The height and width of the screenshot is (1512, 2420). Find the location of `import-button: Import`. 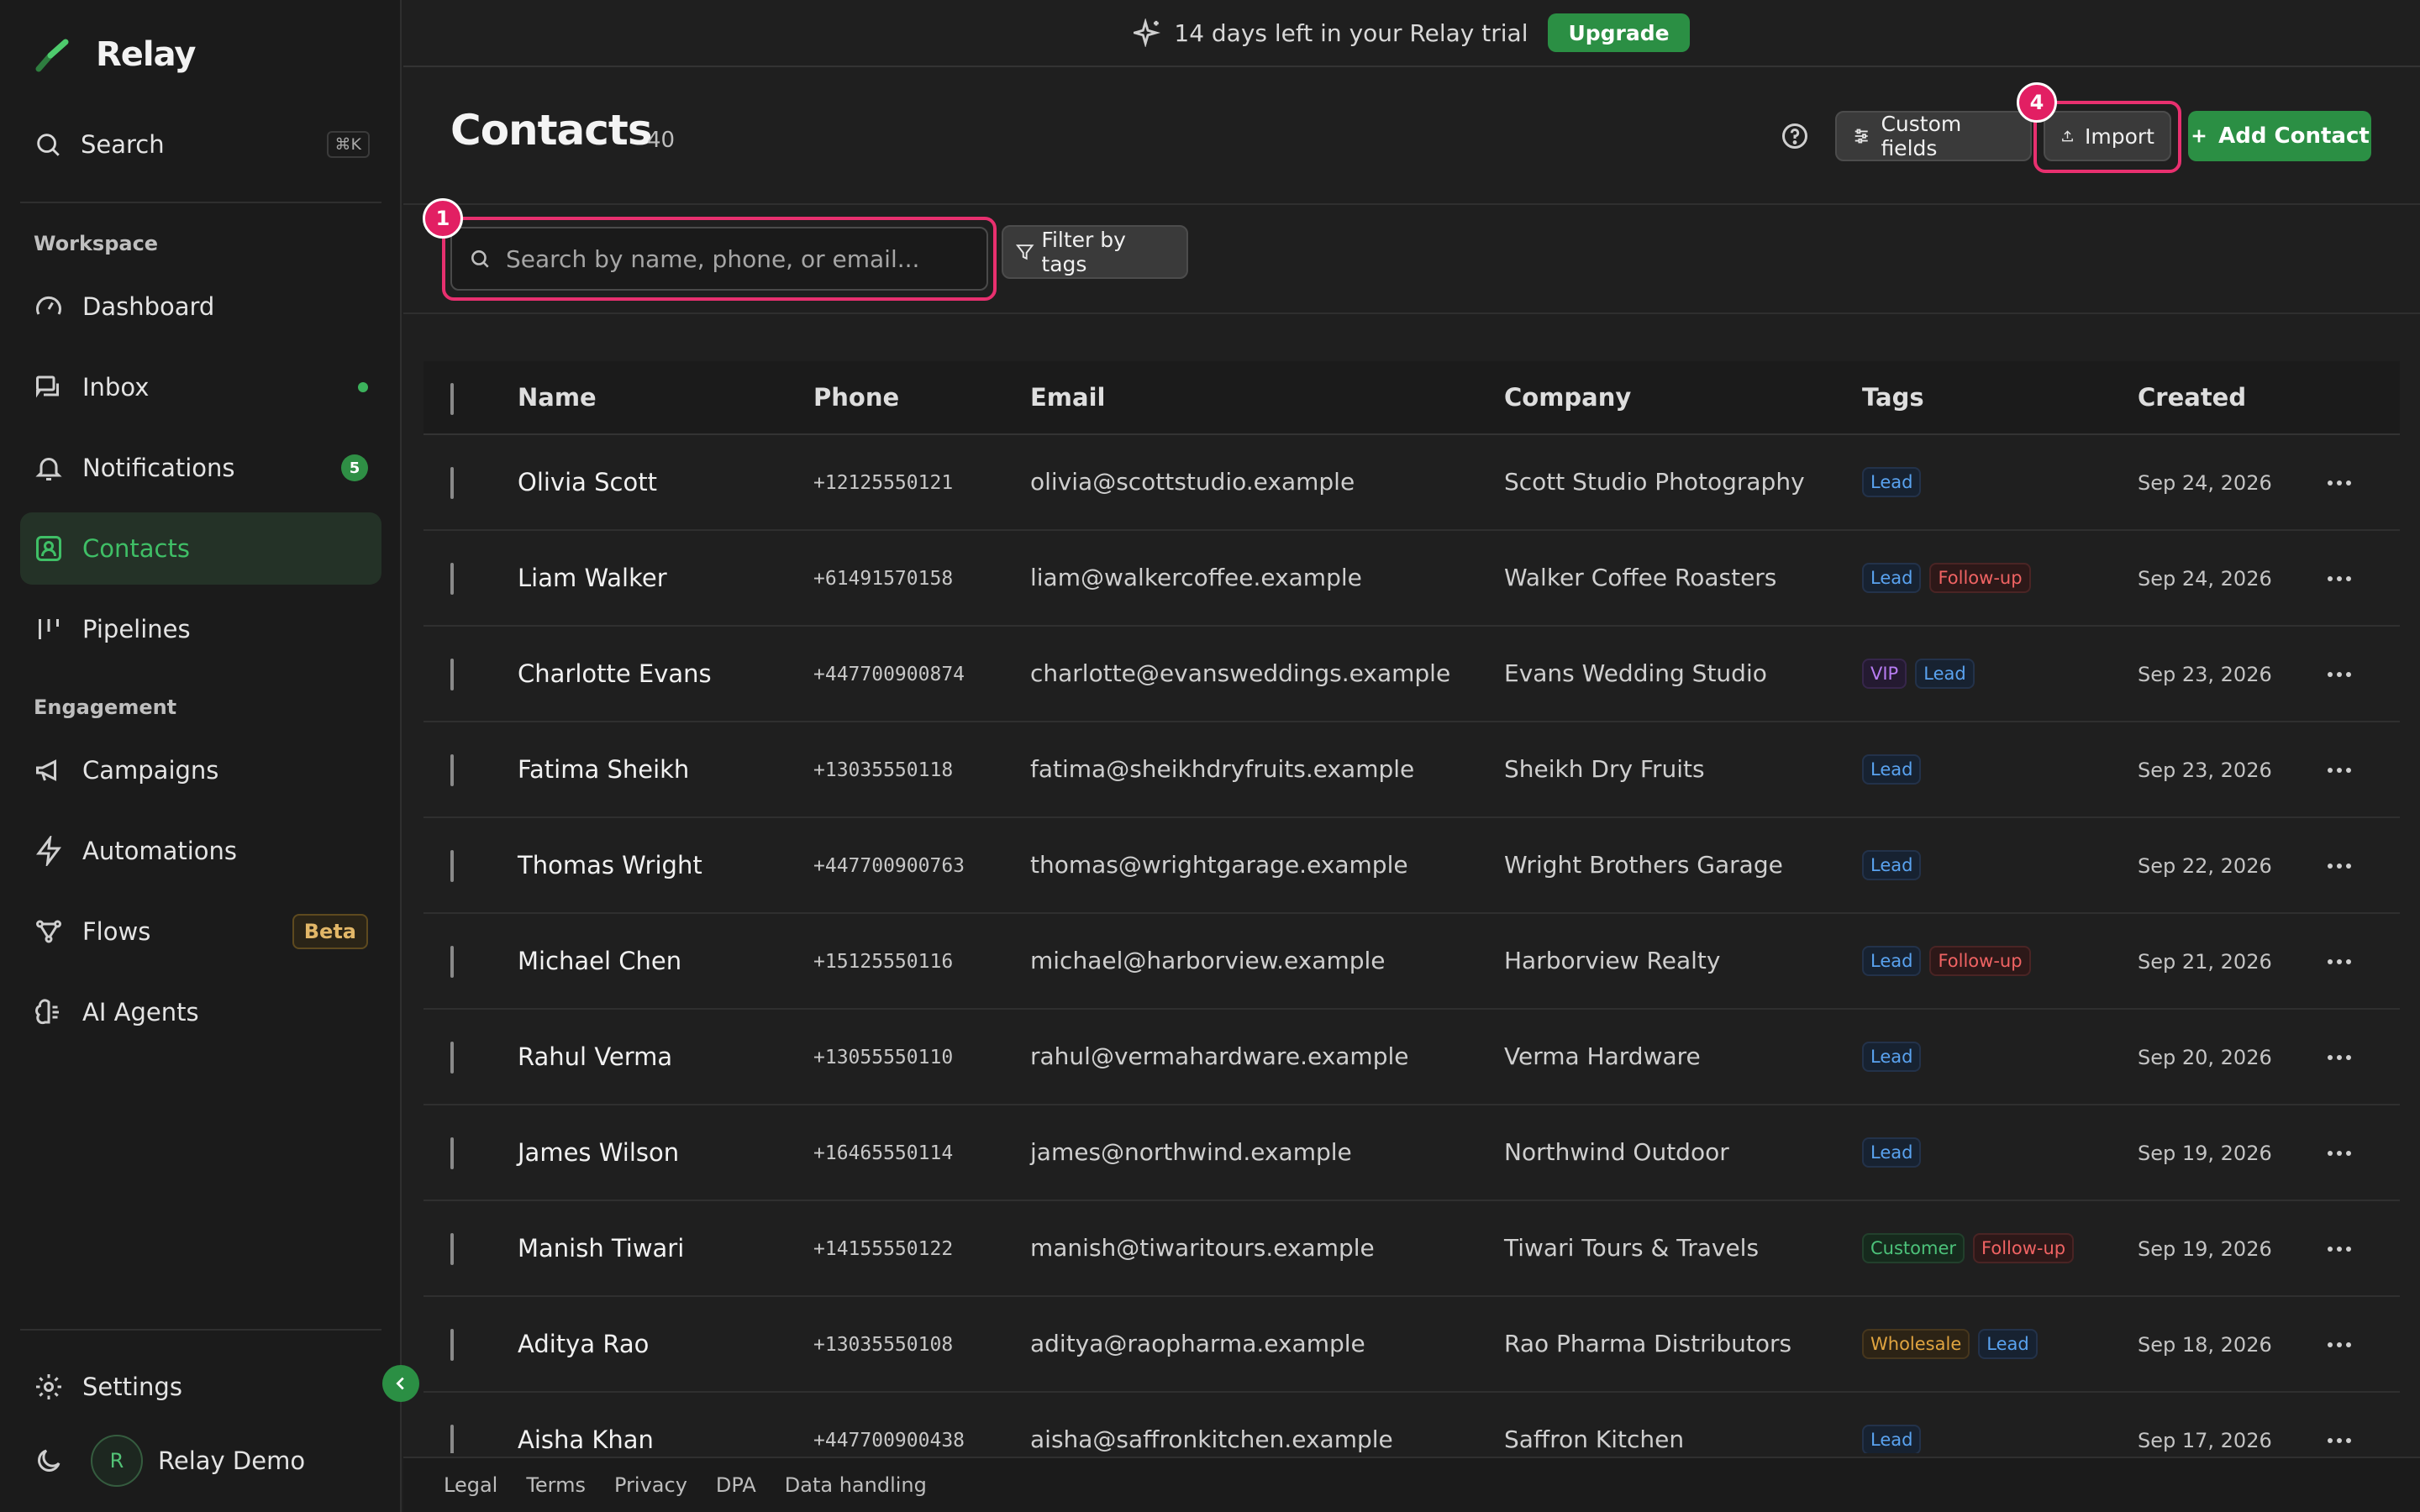

import-button: Import is located at coordinates (2107, 136).